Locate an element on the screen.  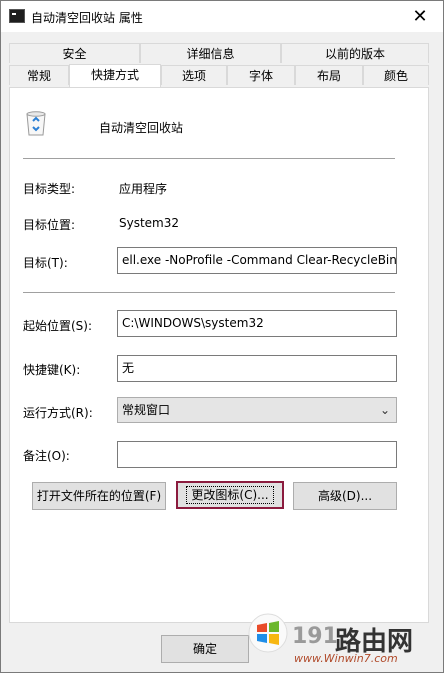
target-type-label: 目标类型: is located at coordinates (49, 189).